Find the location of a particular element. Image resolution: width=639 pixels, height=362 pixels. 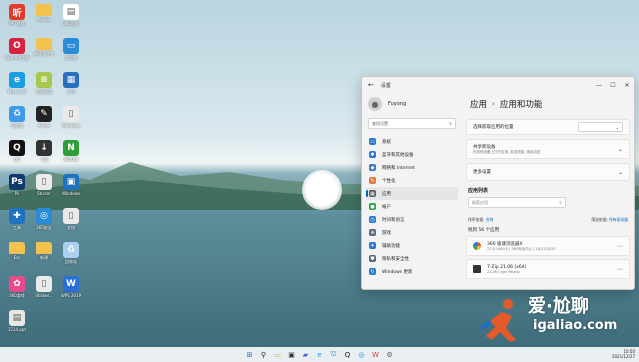

desktop-shortcut: 昕 PPT转换 is located at coordinates (17, 19).